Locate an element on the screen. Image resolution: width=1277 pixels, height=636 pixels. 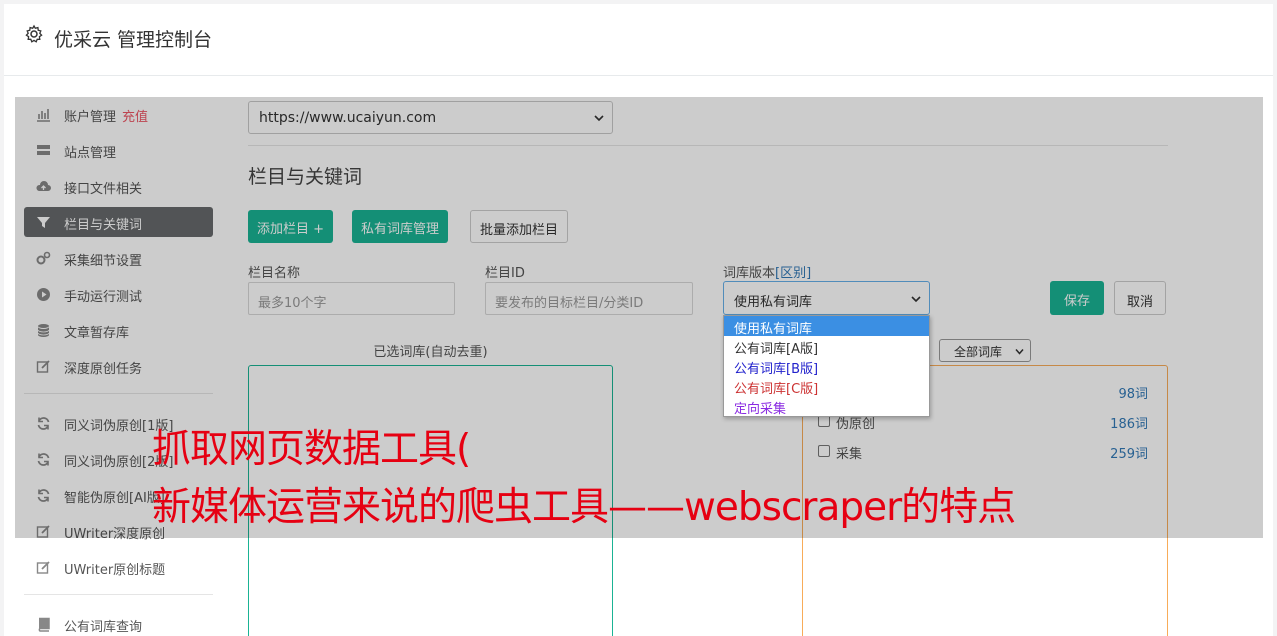
dropdown-option: 使用私有词库 is located at coordinates (826, 326).